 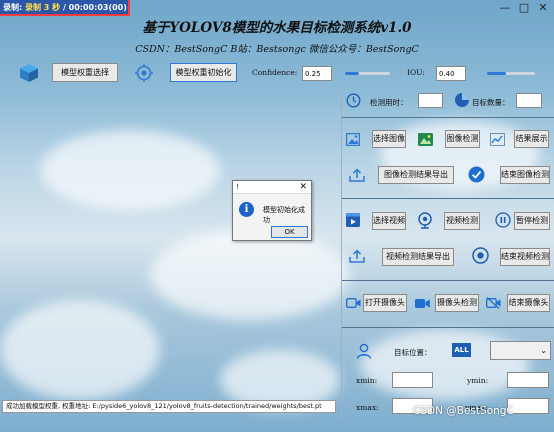 What do you see at coordinates (275, 72) in the screenshot?
I see `confidence-label: Confidence:` at bounding box center [275, 72].